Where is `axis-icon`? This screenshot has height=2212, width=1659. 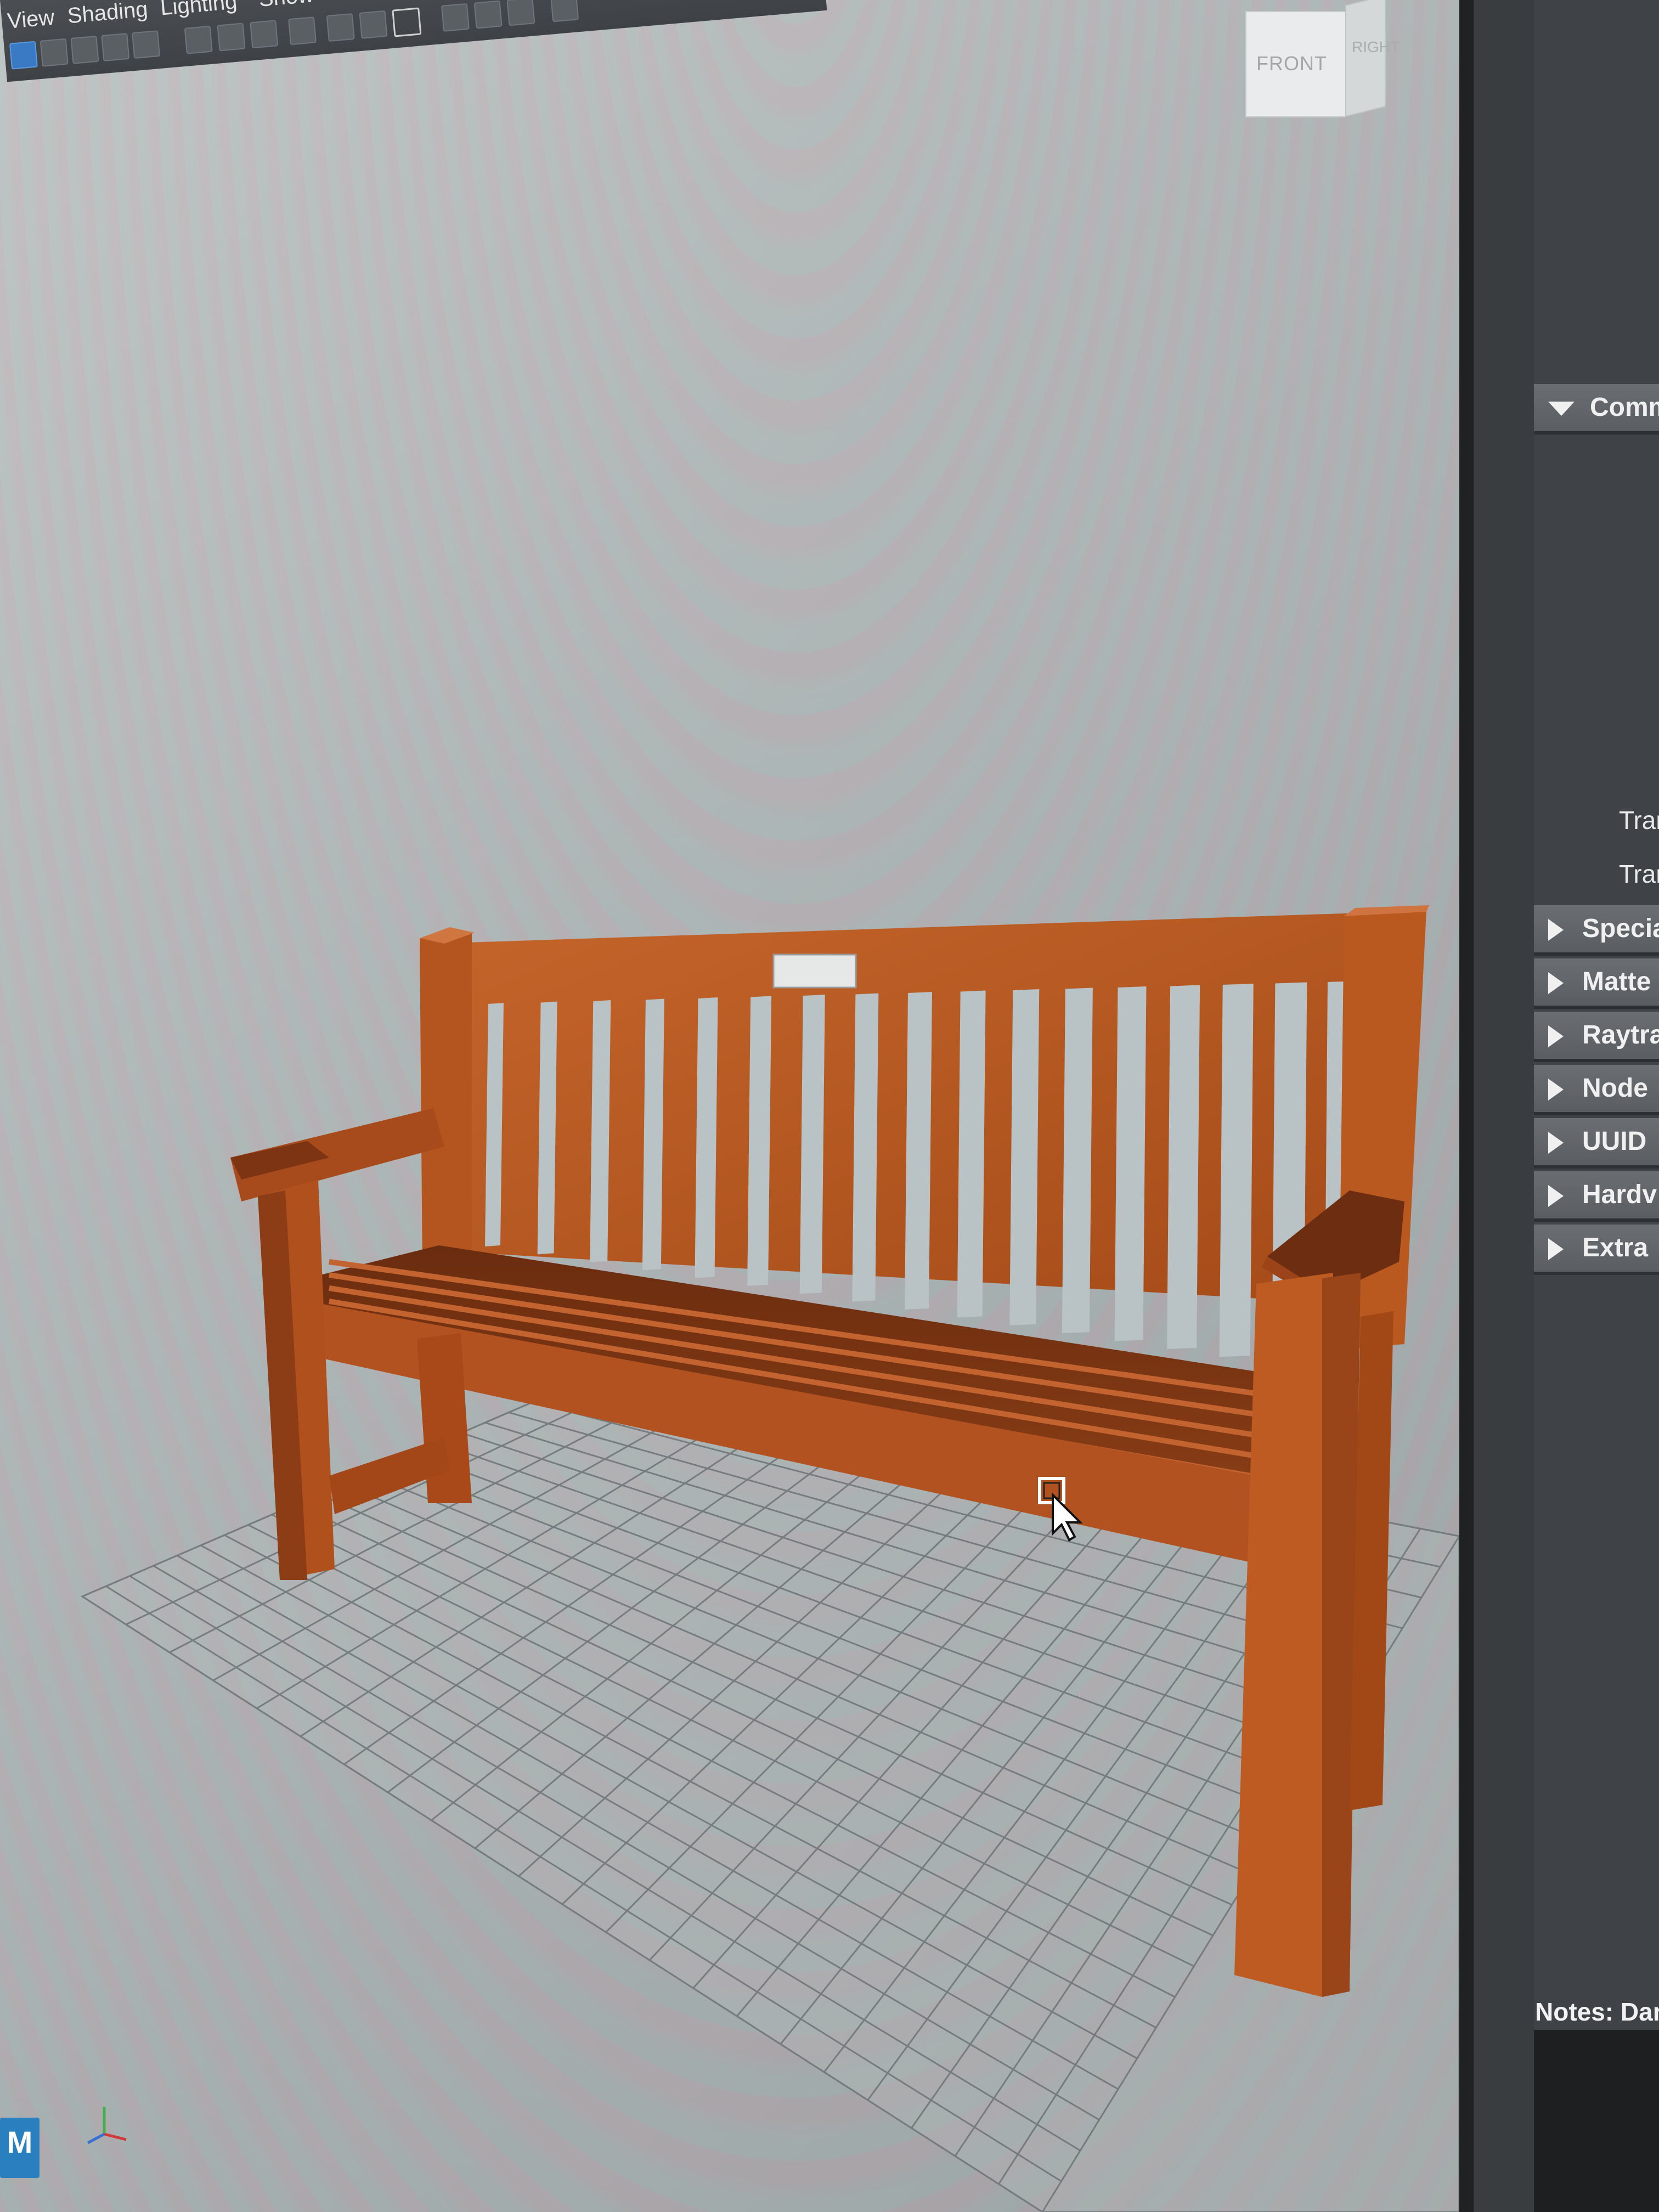 axis-icon is located at coordinates (107, 2126).